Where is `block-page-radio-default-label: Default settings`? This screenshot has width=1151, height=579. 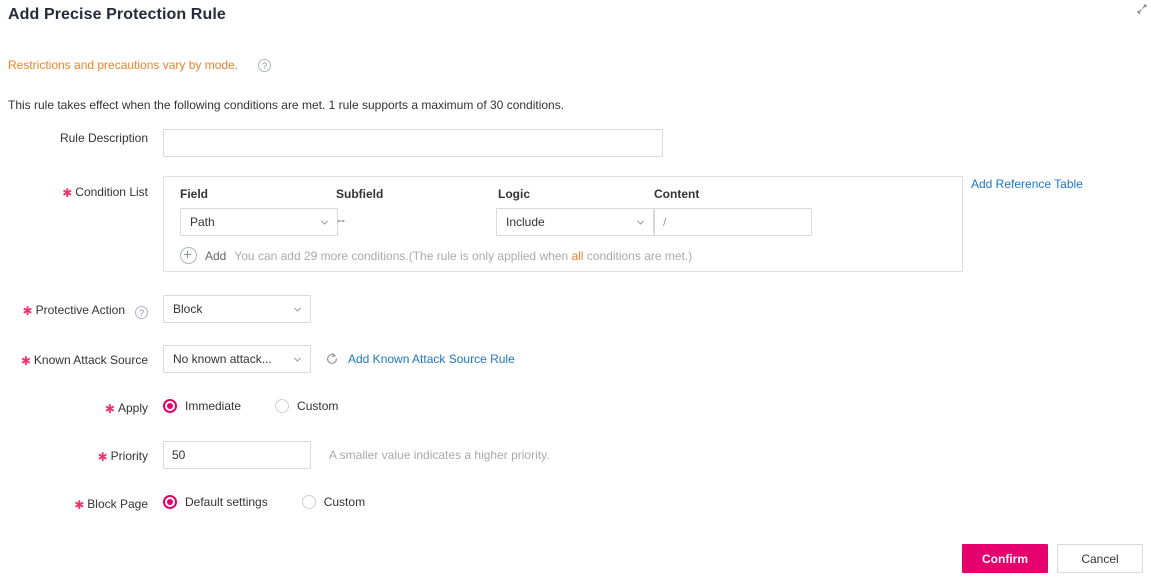 block-page-radio-default-label: Default settings is located at coordinates (226, 502).